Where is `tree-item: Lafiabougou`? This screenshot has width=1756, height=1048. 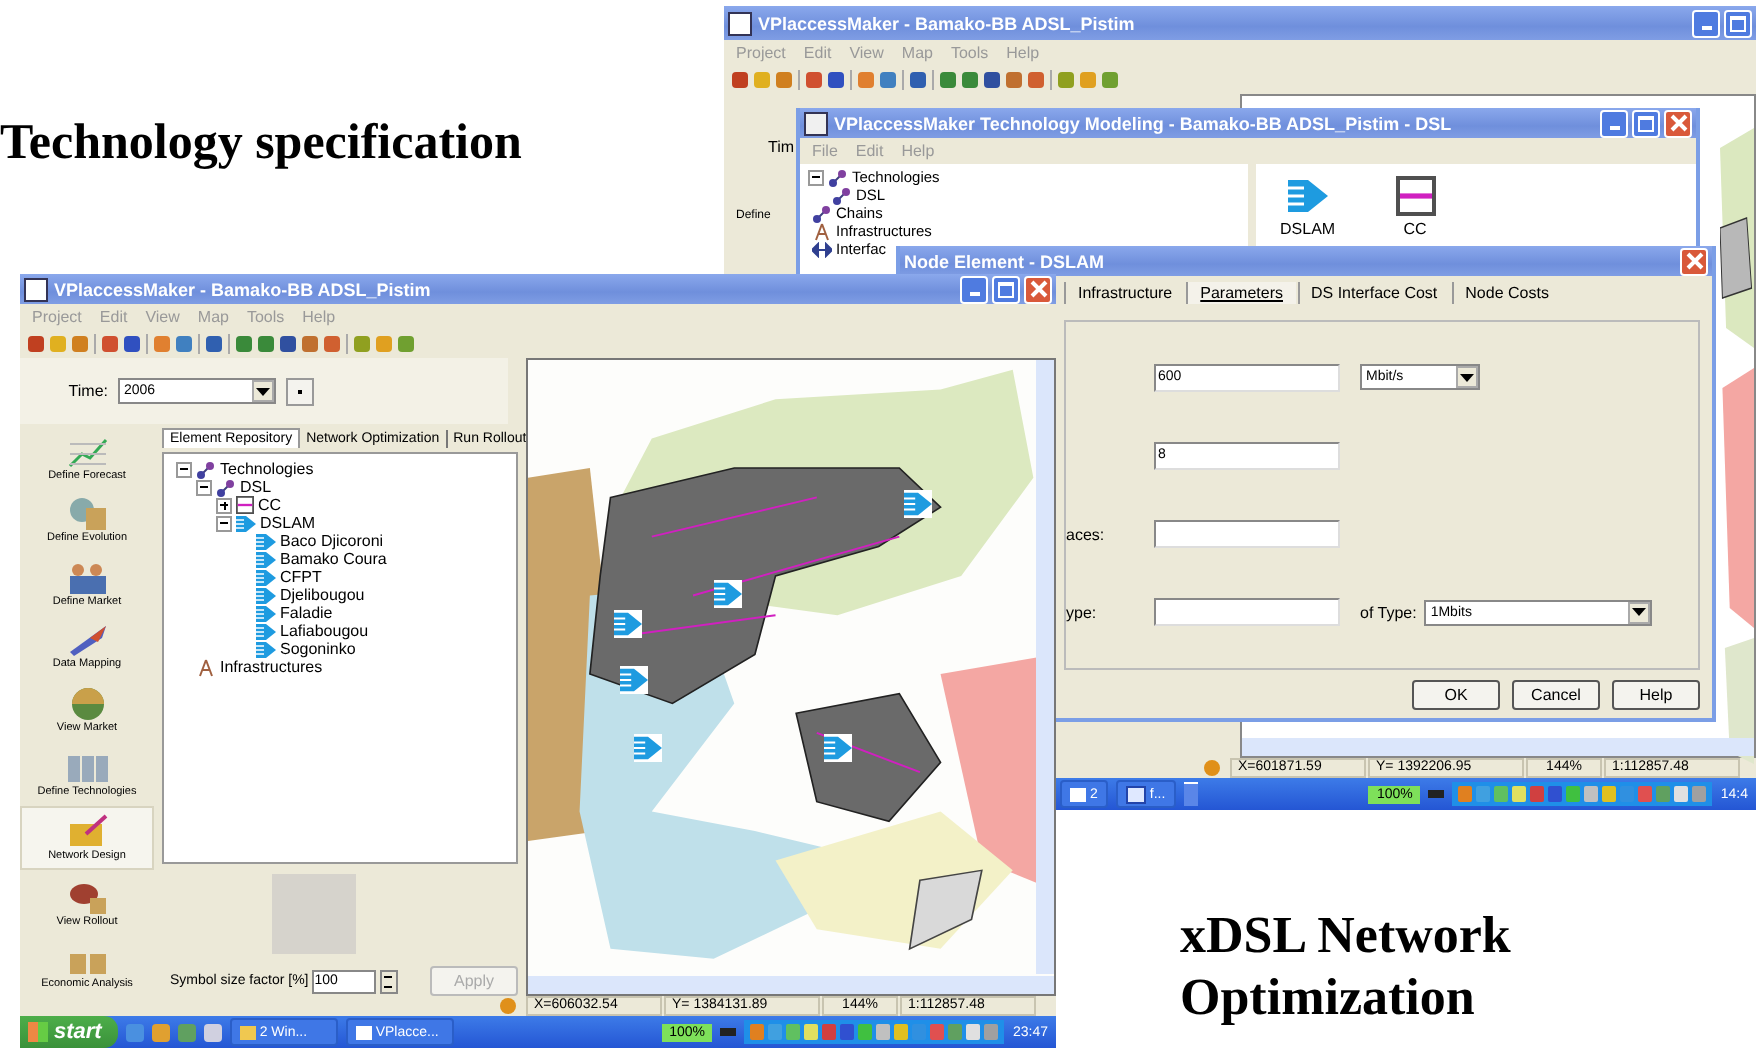
tree-item: Lafiabougou is located at coordinates (324, 631).